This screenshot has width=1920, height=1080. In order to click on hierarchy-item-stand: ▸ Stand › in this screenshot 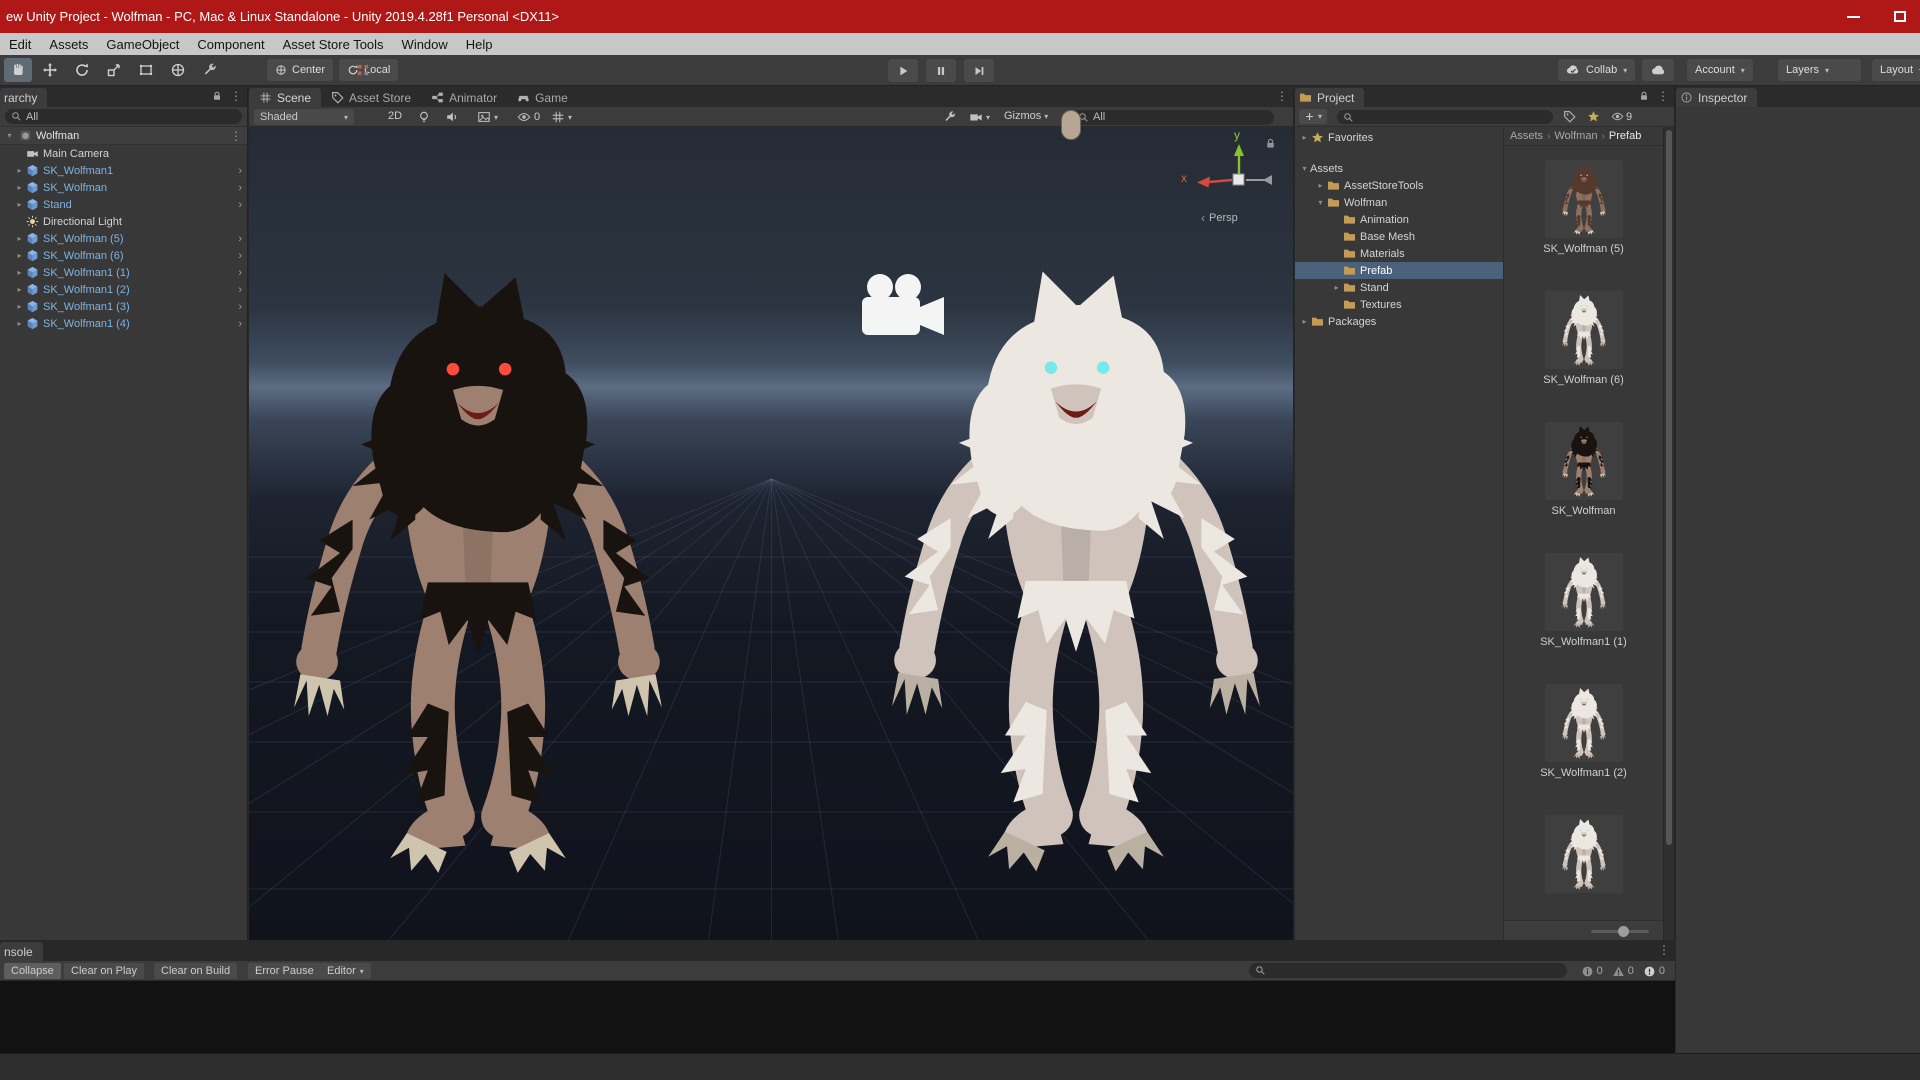, I will do `click(123, 204)`.